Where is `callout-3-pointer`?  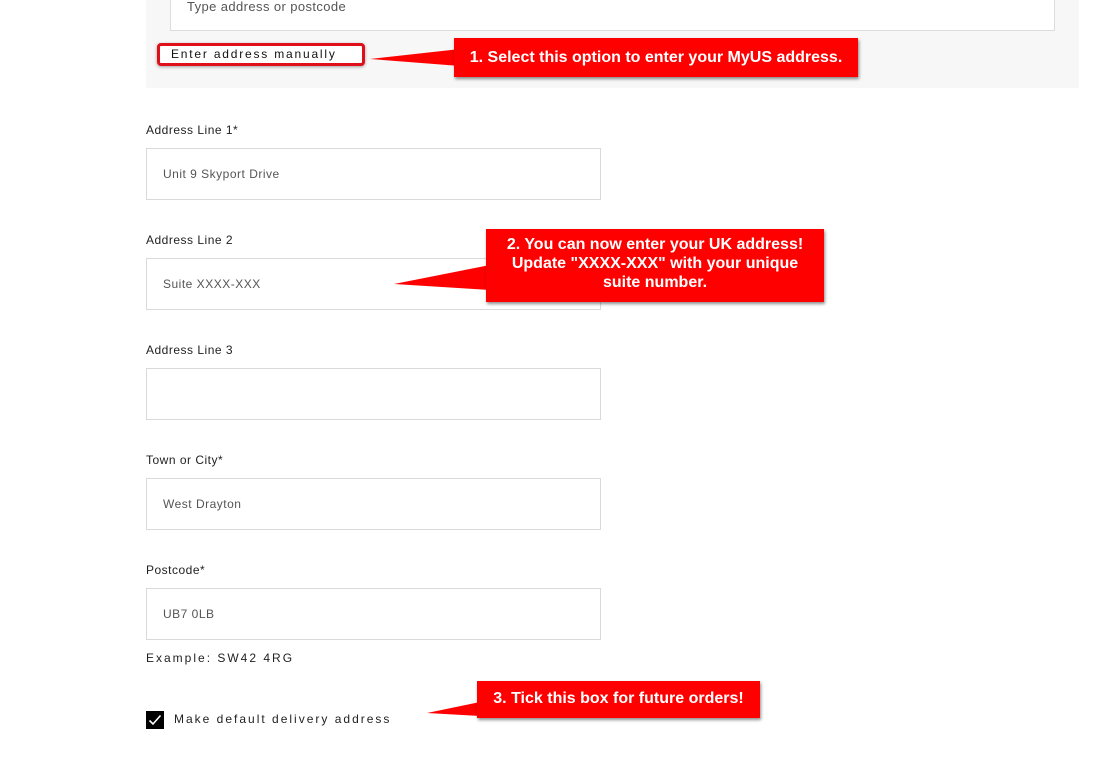 callout-3-pointer is located at coordinates (453, 709).